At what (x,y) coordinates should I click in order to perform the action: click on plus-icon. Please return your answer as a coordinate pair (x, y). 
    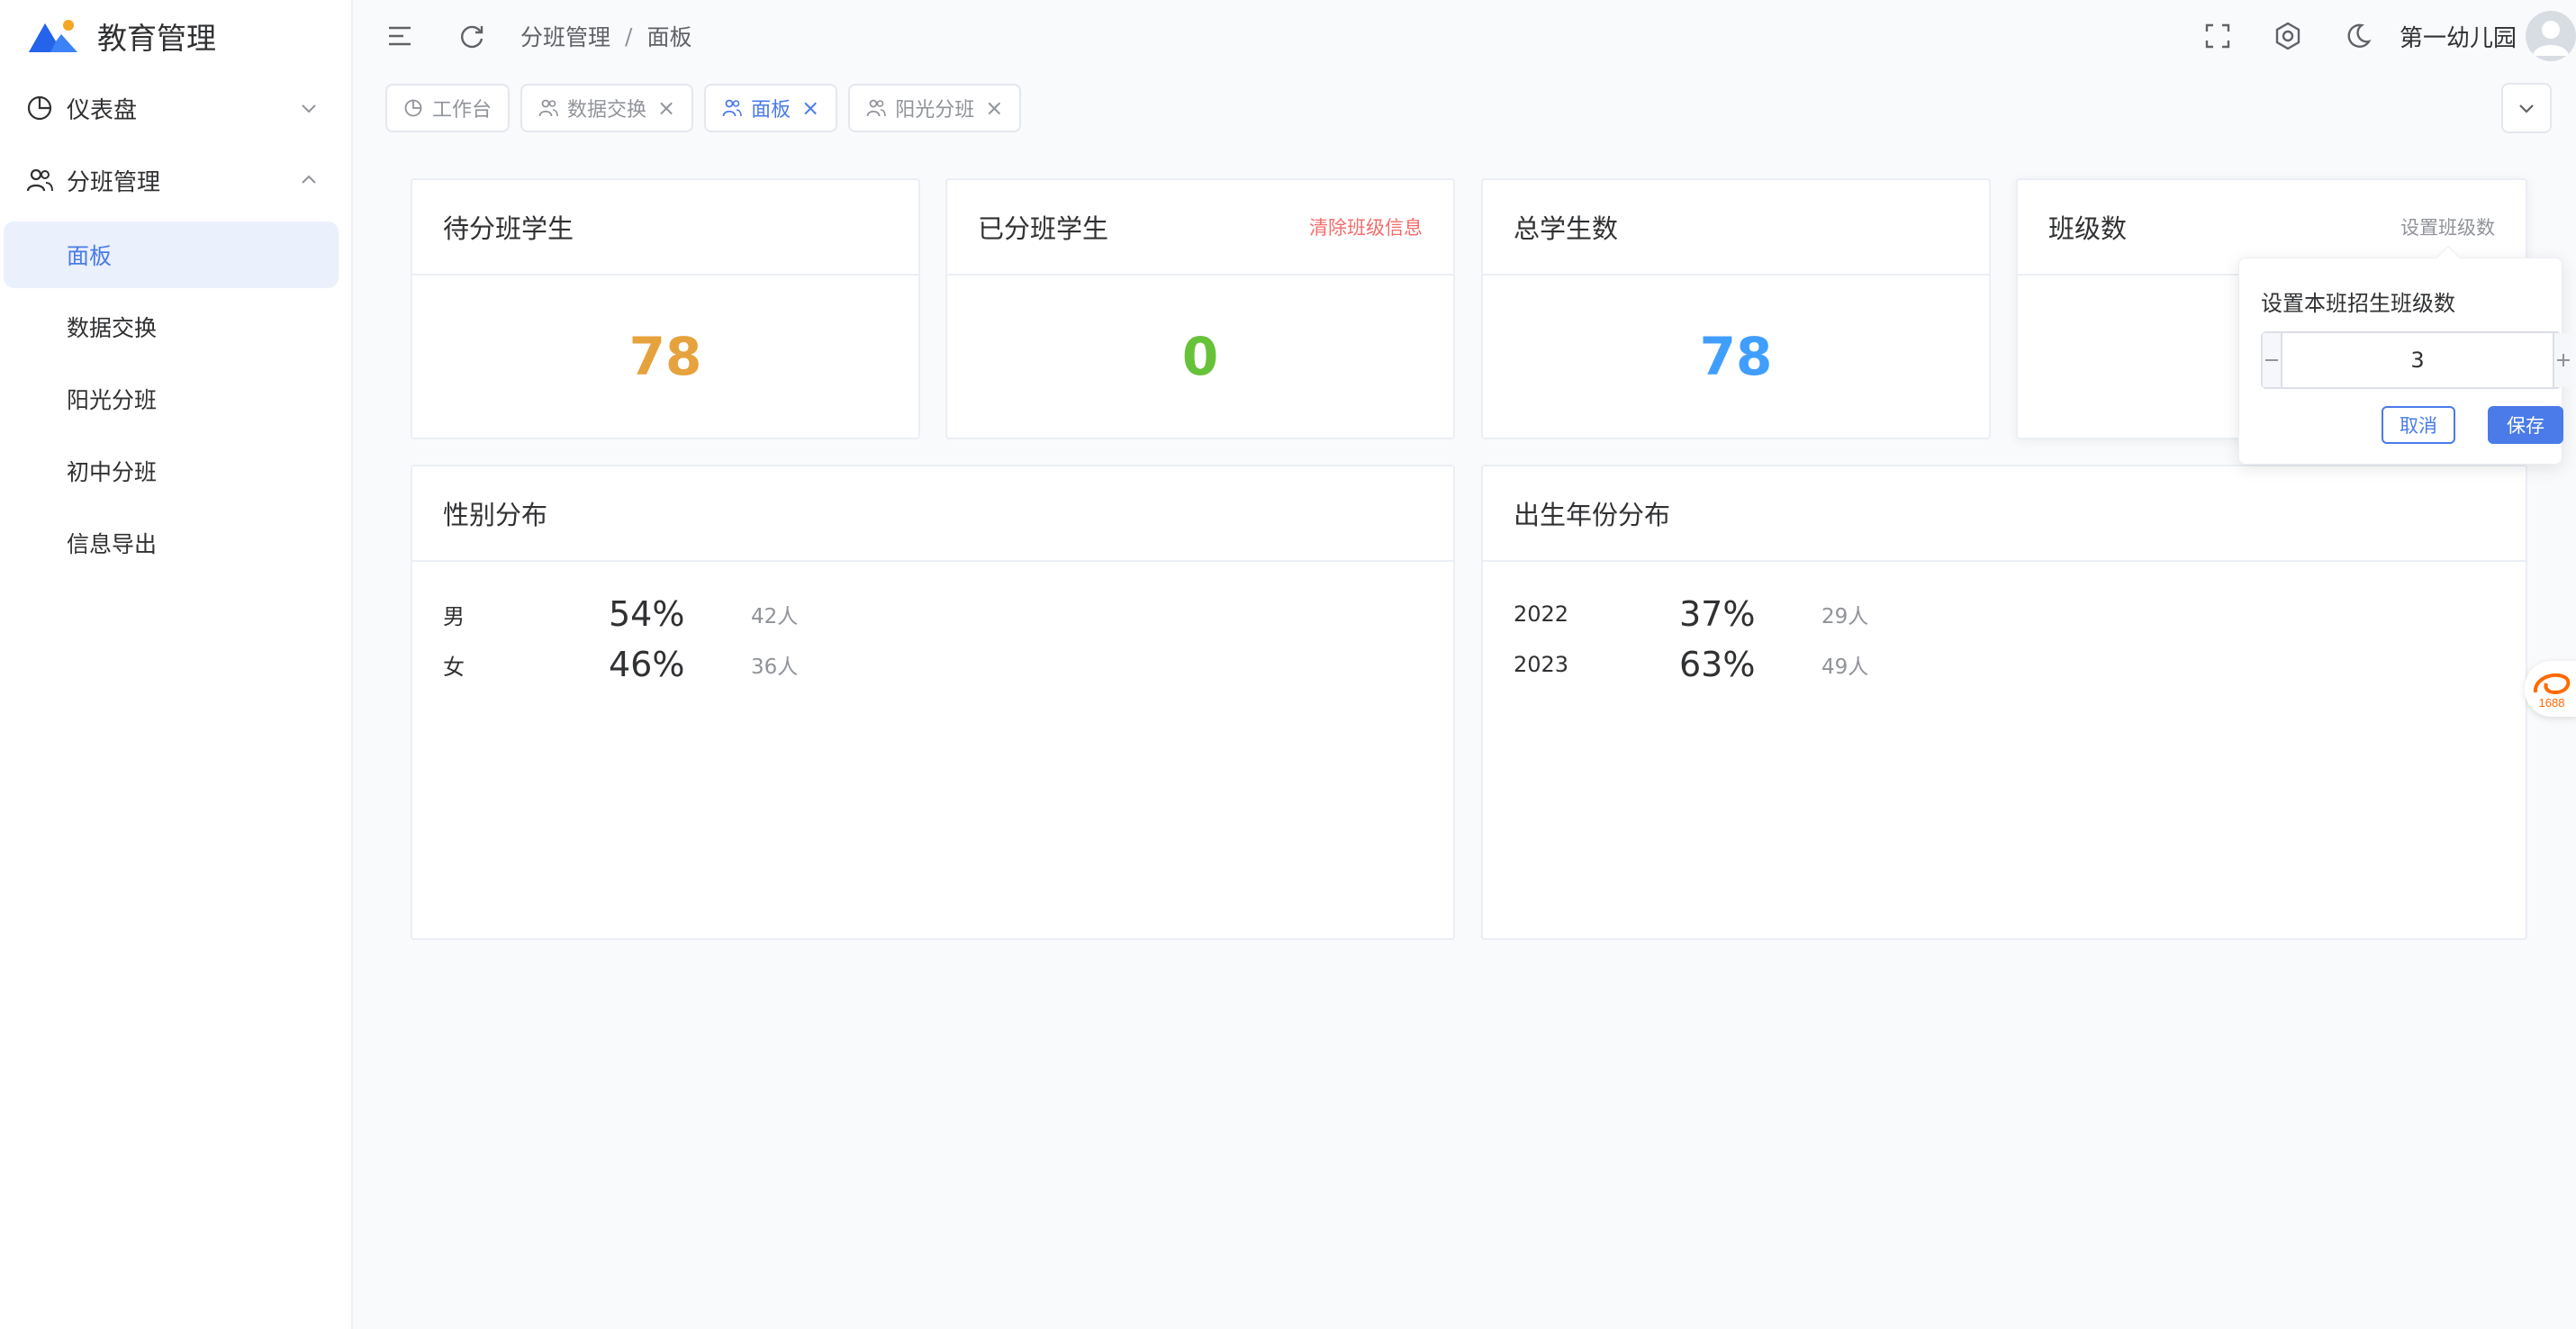
    Looking at the image, I should click on (2563, 360).